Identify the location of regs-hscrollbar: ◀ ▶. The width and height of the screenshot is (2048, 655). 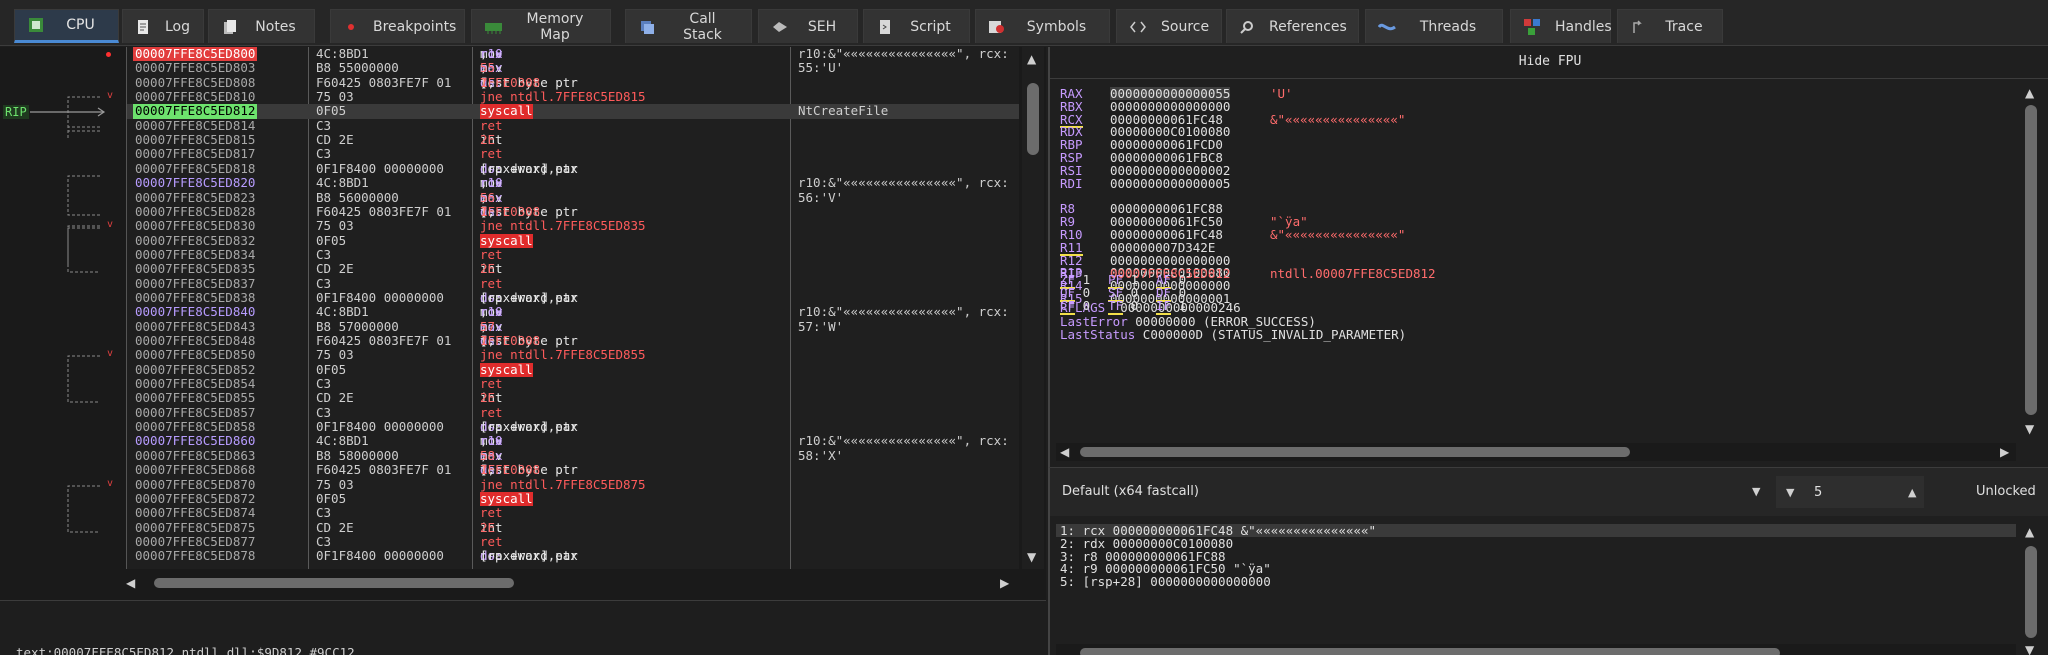
(1536, 452).